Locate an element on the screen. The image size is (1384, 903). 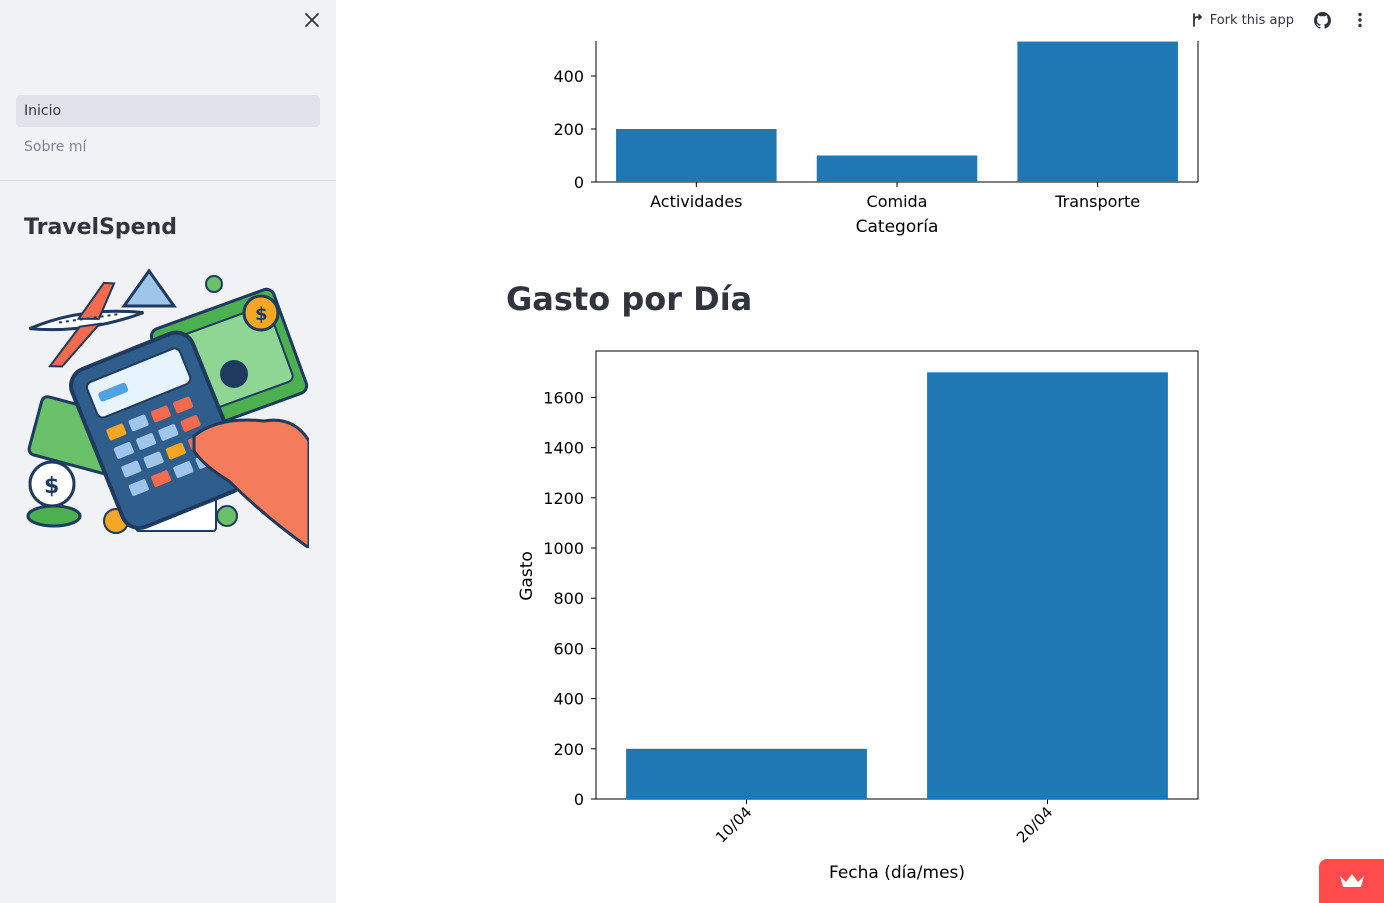
crown-icon is located at coordinates (1351, 880).